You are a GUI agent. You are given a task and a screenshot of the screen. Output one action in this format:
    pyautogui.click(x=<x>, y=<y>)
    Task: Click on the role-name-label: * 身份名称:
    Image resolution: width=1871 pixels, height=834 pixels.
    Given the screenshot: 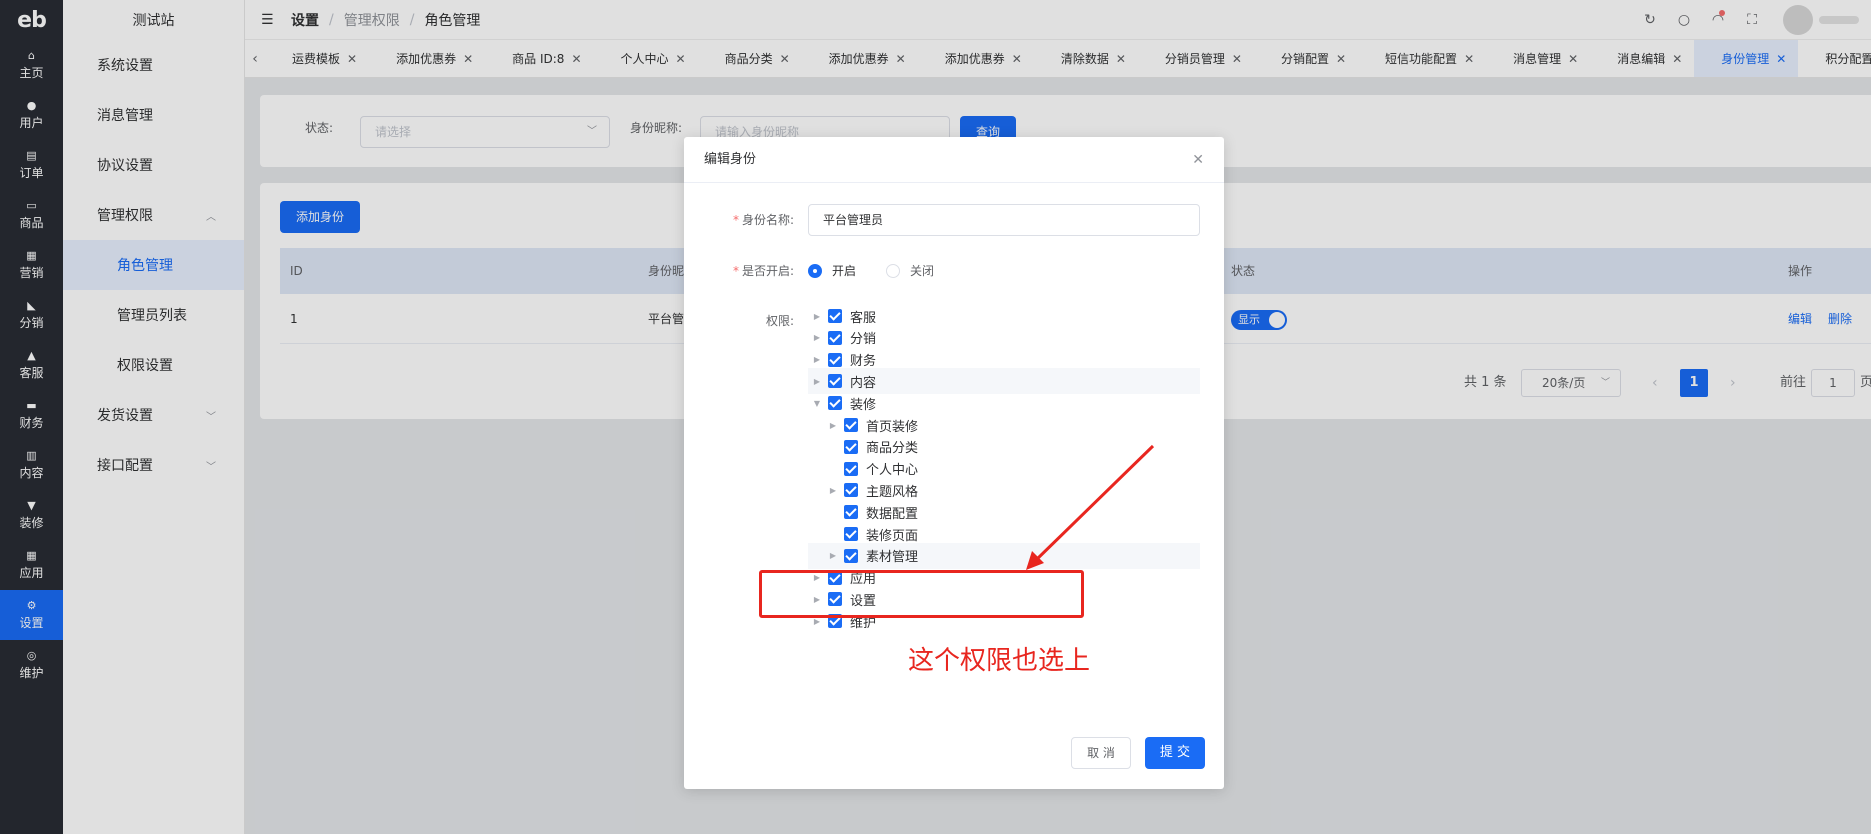 What is the action you would take?
    pyautogui.click(x=763, y=220)
    